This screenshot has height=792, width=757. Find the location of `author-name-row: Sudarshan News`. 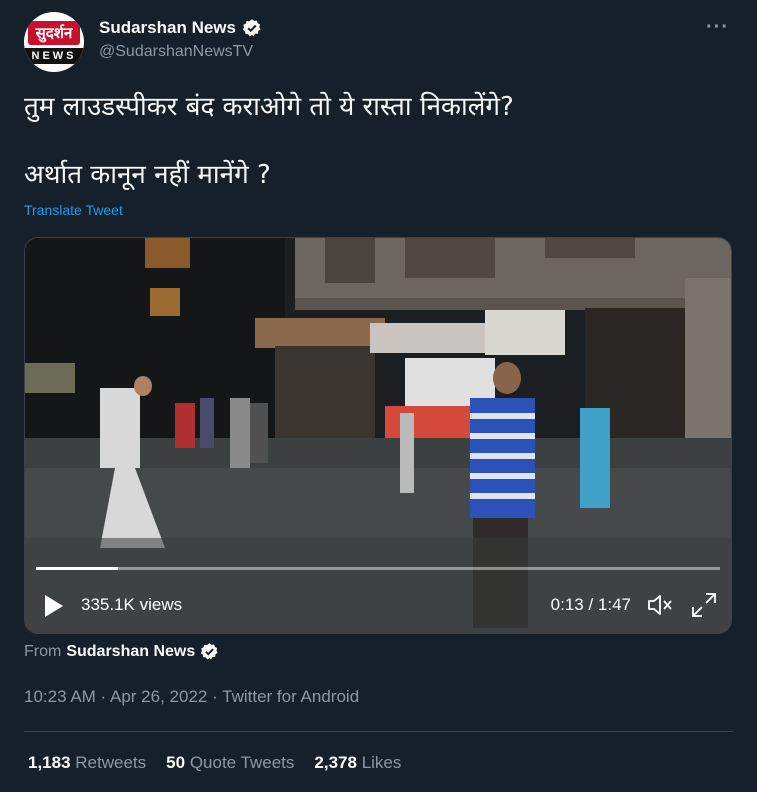

author-name-row: Sudarshan News is located at coordinates (180, 28).